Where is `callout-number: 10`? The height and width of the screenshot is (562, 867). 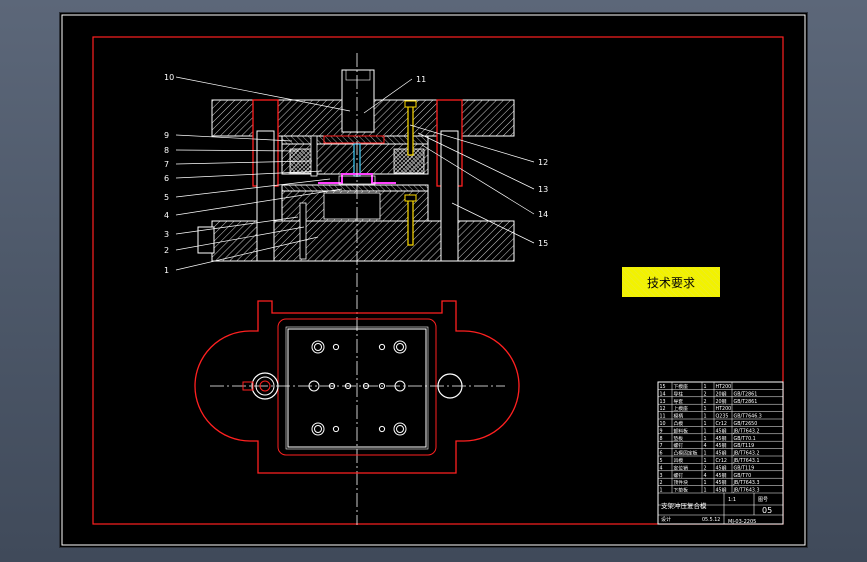
callout-number: 10 is located at coordinates (169, 77).